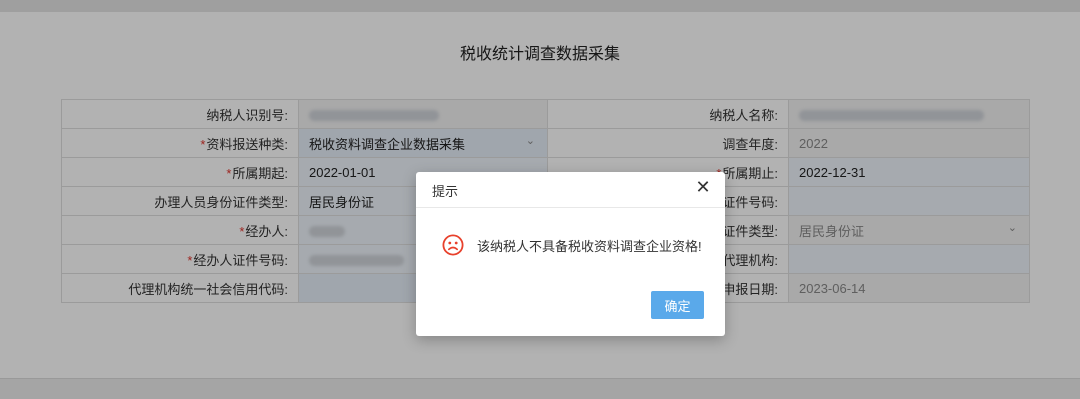  Describe the element at coordinates (703, 188) in the screenshot. I see `close-icon: ✕` at that location.